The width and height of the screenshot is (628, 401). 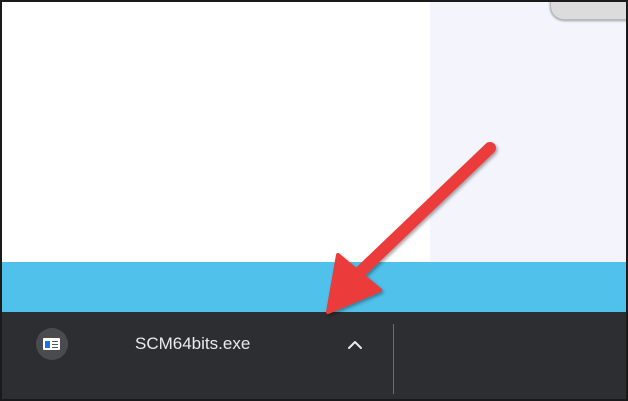 What do you see at coordinates (314, 287) in the screenshot?
I see `page-footer-band` at bounding box center [314, 287].